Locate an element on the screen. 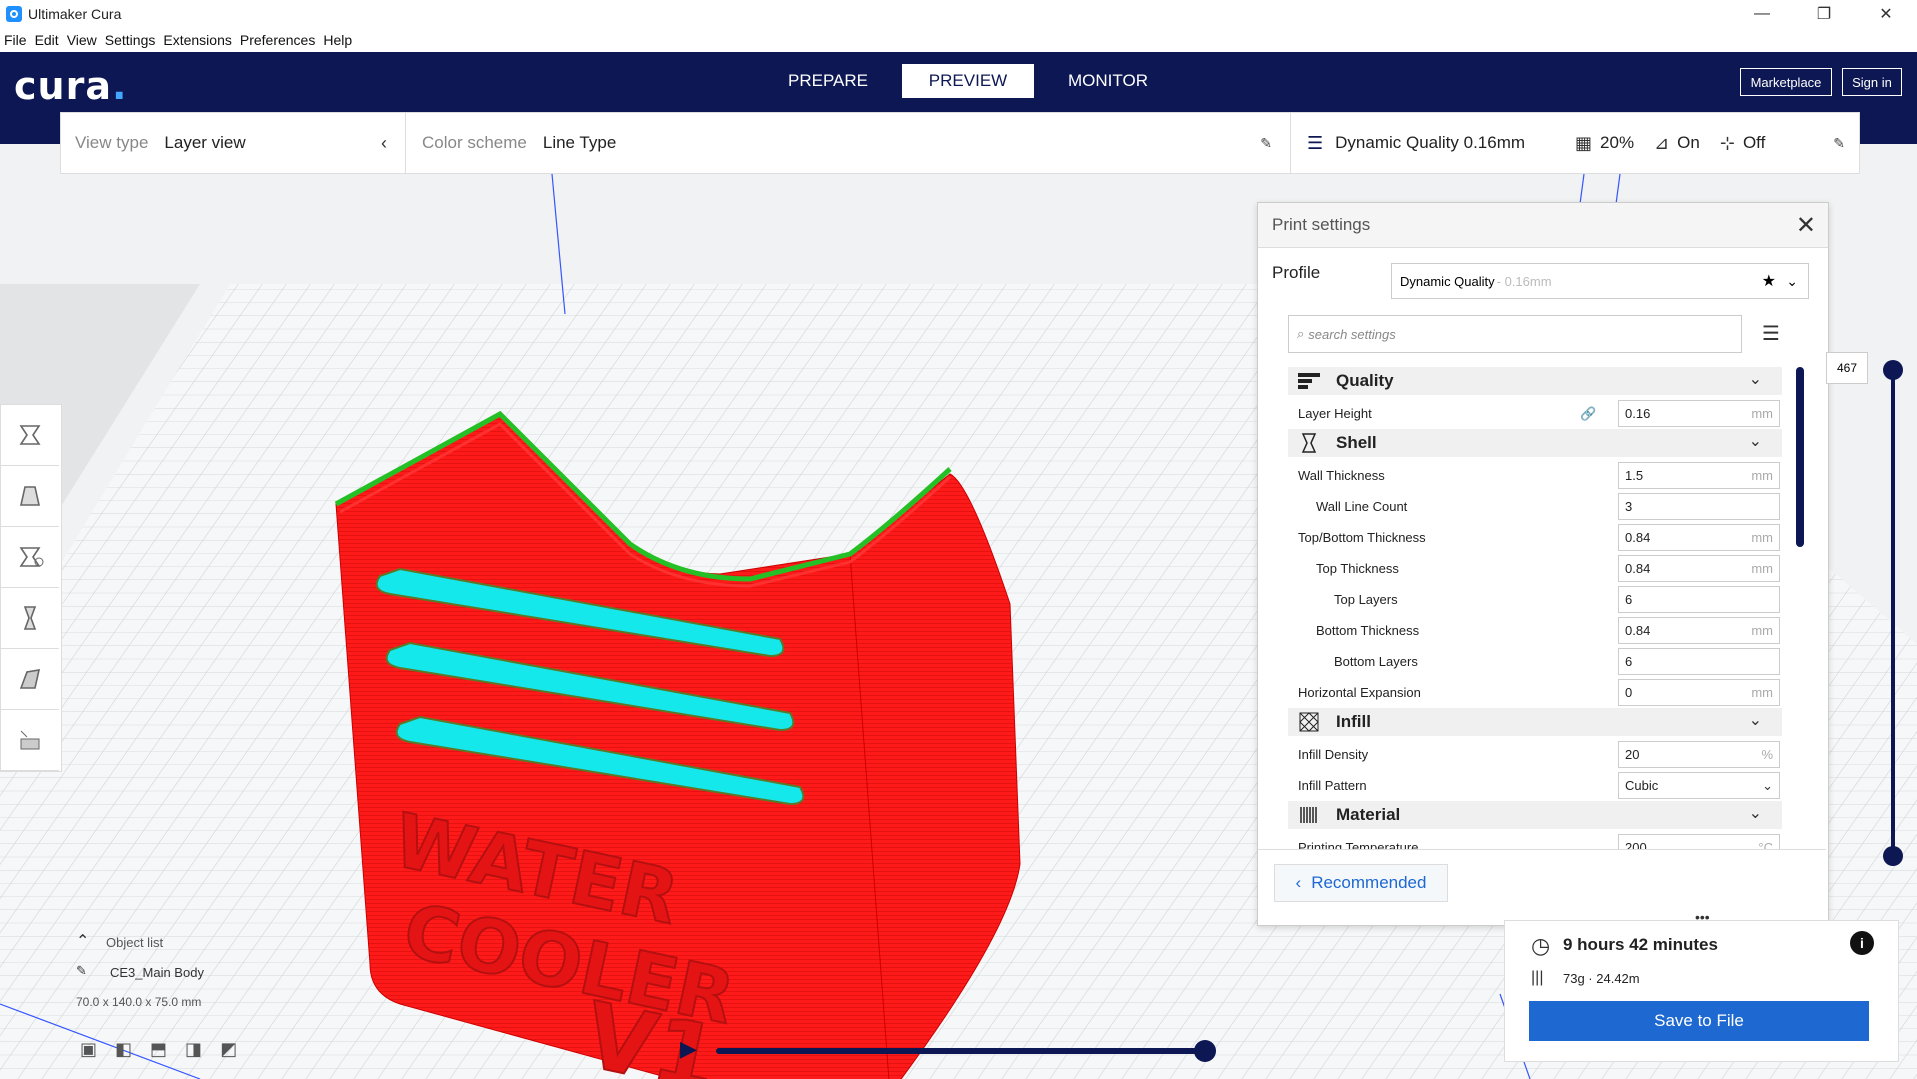  bottom-thickness-input: 0.84 mm is located at coordinates (1699, 630).